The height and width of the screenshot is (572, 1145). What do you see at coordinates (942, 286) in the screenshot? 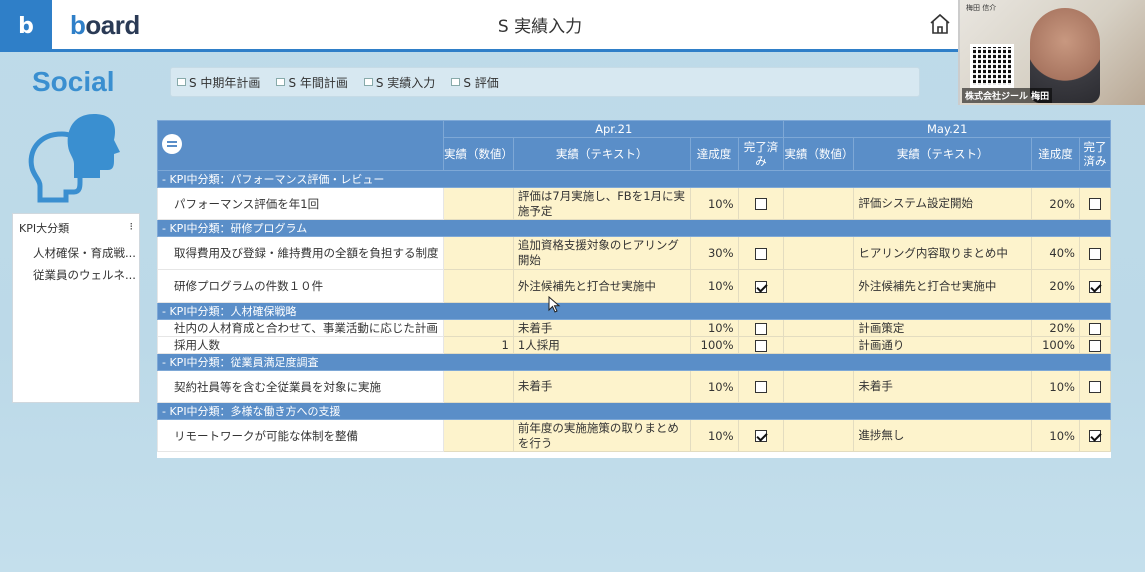
I see `actual-text-cell-may: 外注候補先と打合せ実施中` at bounding box center [942, 286].